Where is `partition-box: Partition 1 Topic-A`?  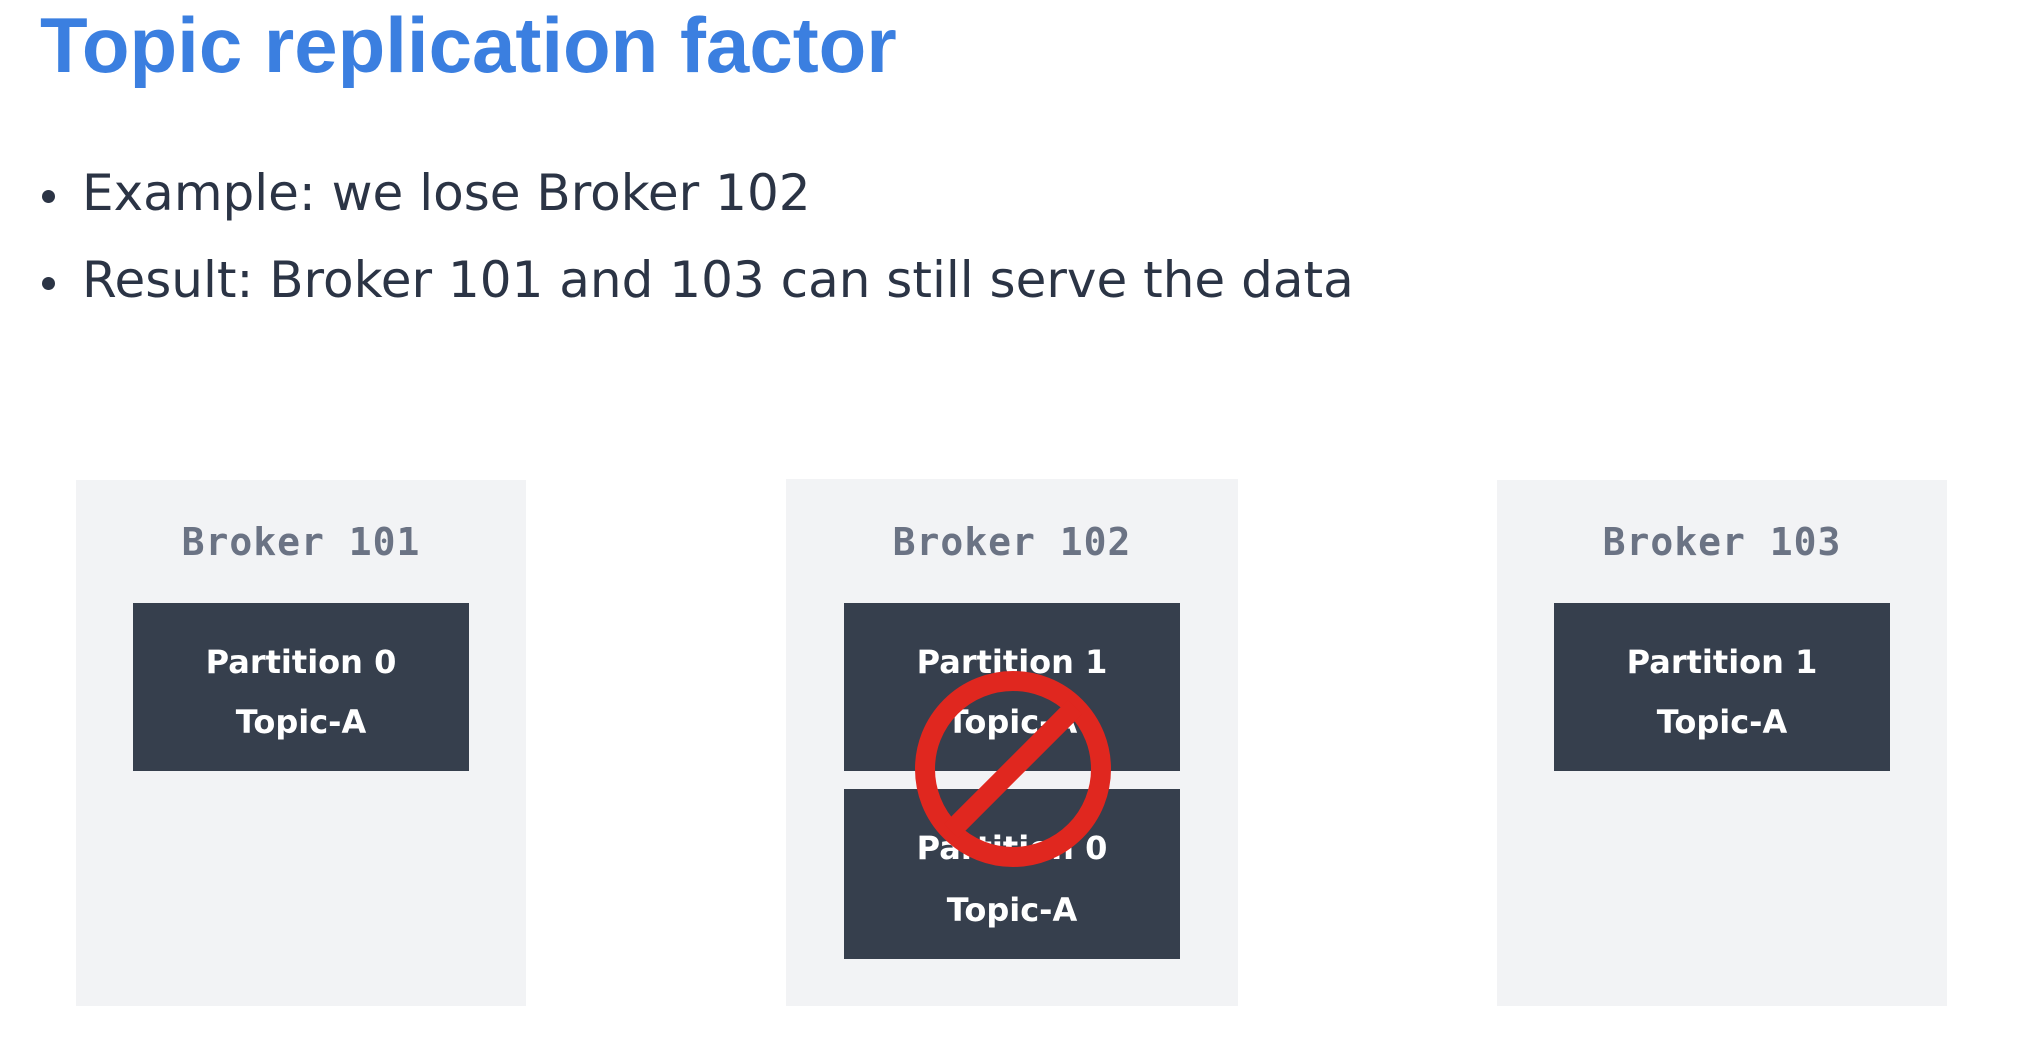 partition-box: Partition 1 Topic-A is located at coordinates (1722, 687).